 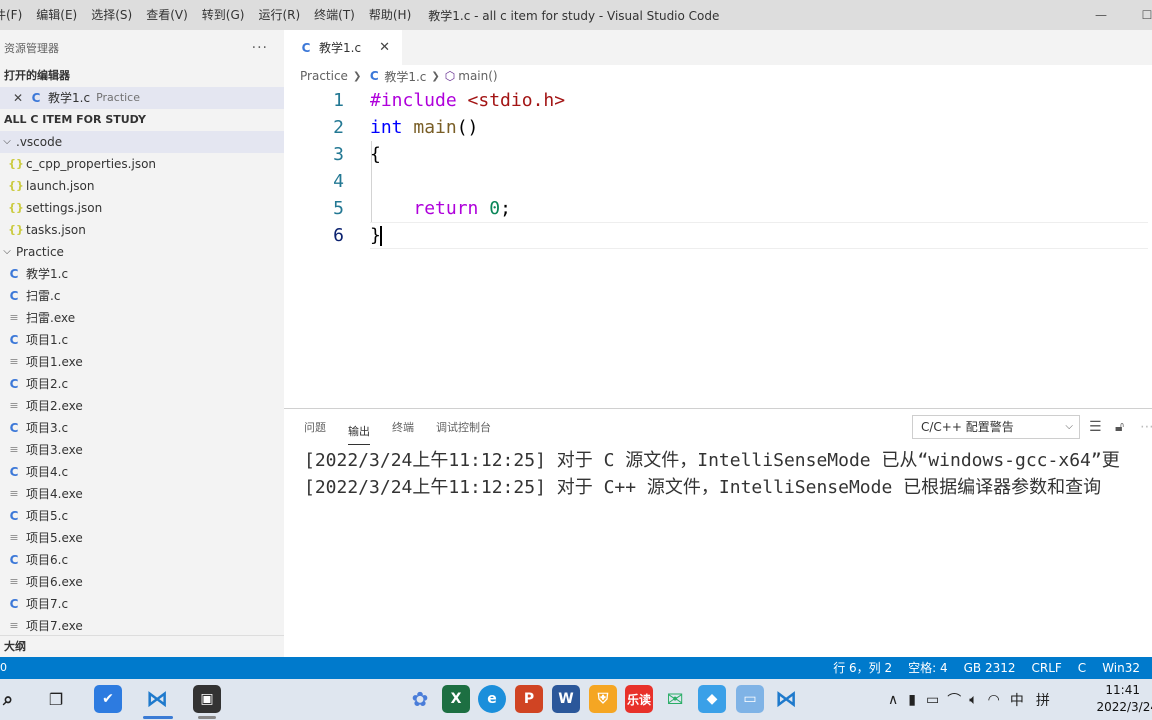 What do you see at coordinates (142, 516) in the screenshot?
I see `file-item: C 项目5.c` at bounding box center [142, 516].